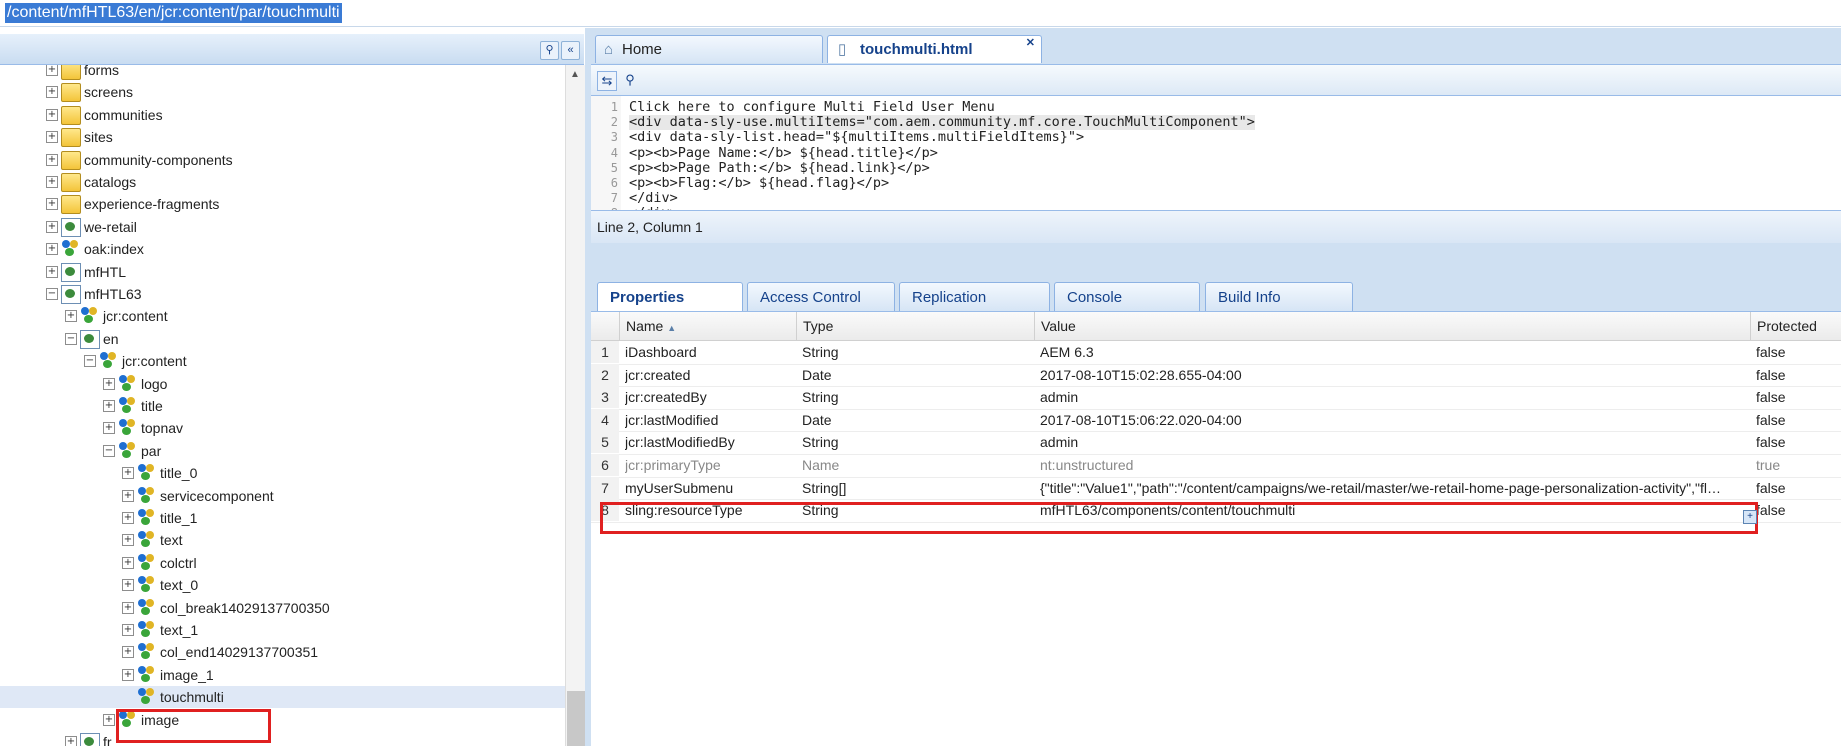  I want to click on tree-node: + col_break14029137700350, so click(282, 608).